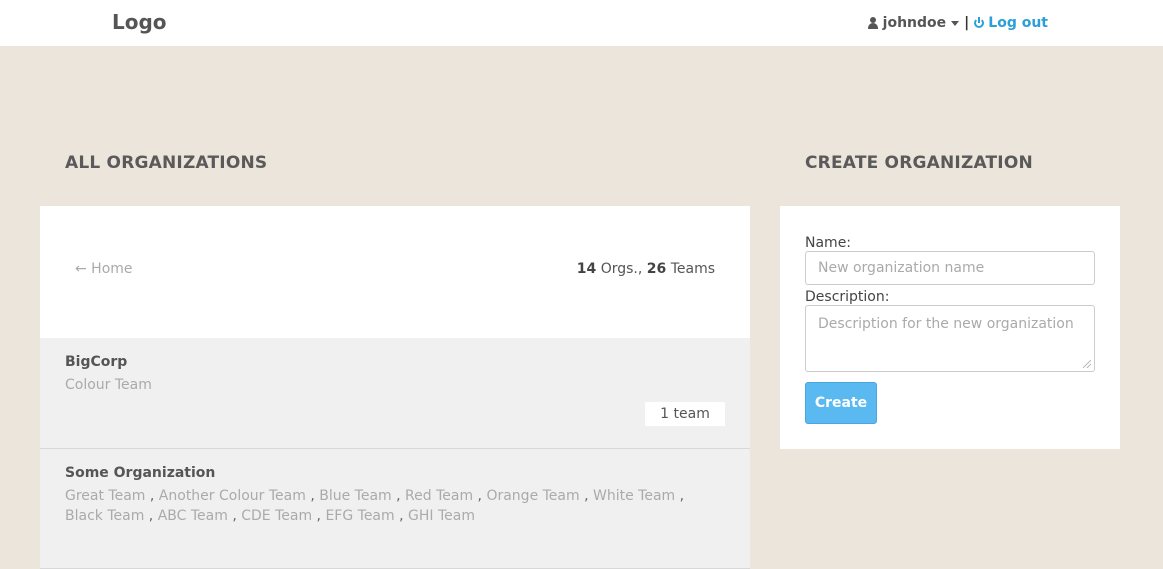  I want to click on team-link: Red Team, so click(439, 496).